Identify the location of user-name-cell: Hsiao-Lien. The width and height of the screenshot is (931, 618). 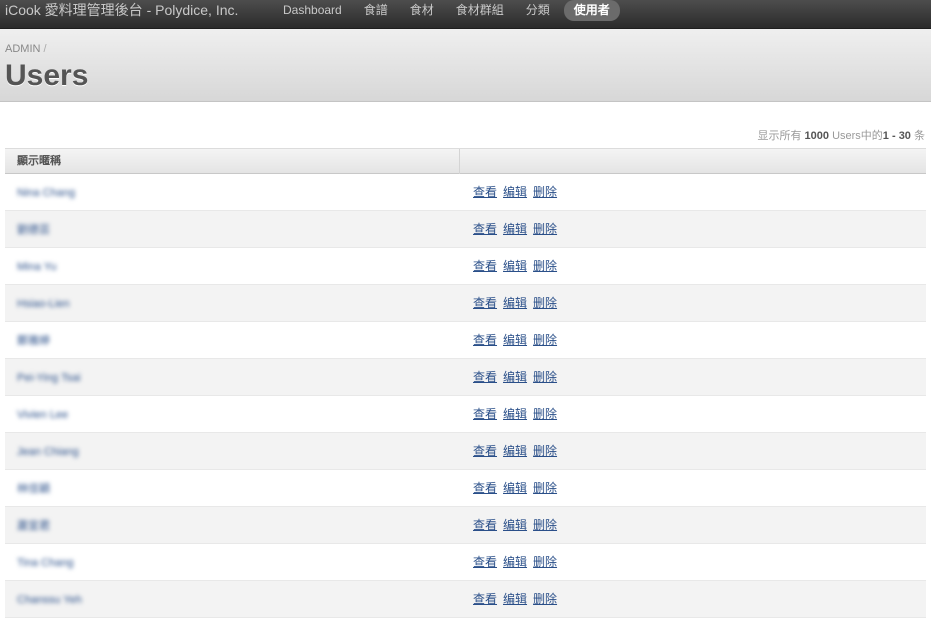
(233, 303).